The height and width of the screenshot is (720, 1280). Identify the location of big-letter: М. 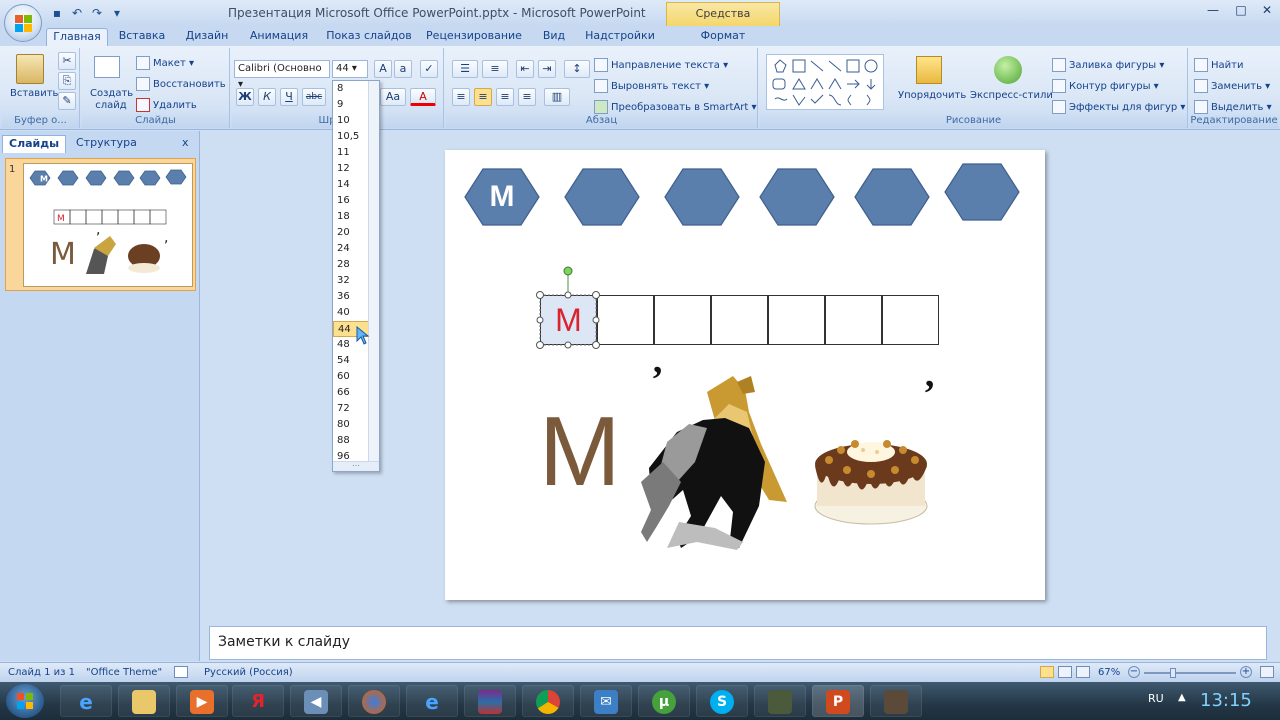
(580, 451).